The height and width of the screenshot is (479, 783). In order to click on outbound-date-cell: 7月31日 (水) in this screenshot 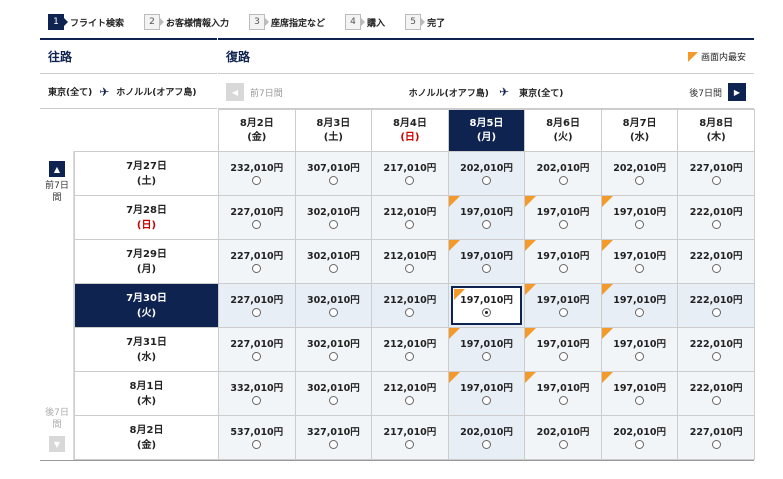, I will do `click(146, 349)`.